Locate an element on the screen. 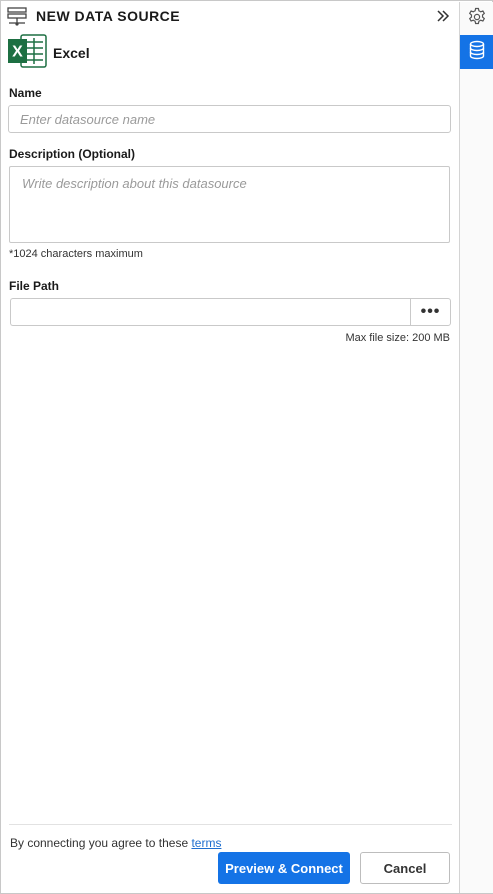  panel-title: NEW DATA SOURCE is located at coordinates (108, 16).